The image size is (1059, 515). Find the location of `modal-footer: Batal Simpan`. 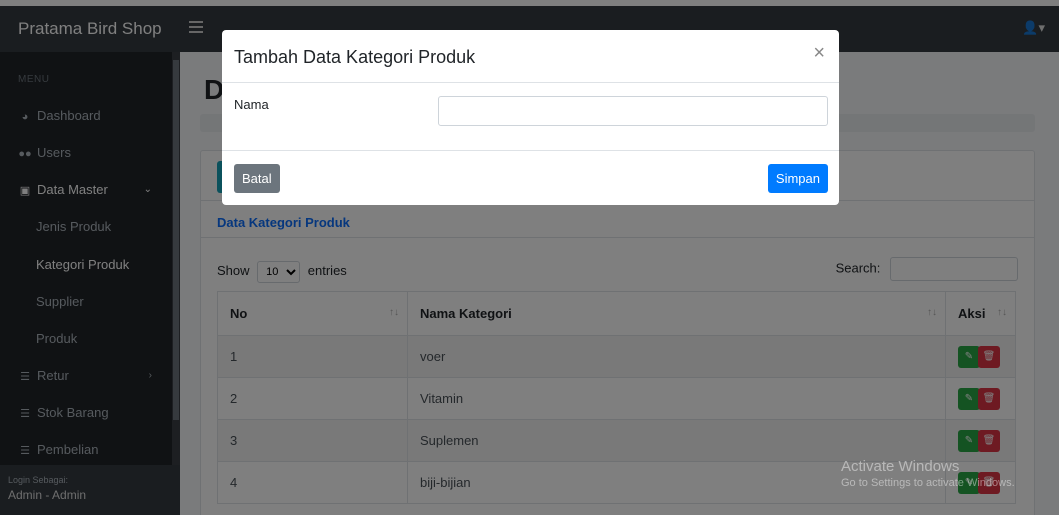

modal-footer: Batal Simpan is located at coordinates (530, 177).